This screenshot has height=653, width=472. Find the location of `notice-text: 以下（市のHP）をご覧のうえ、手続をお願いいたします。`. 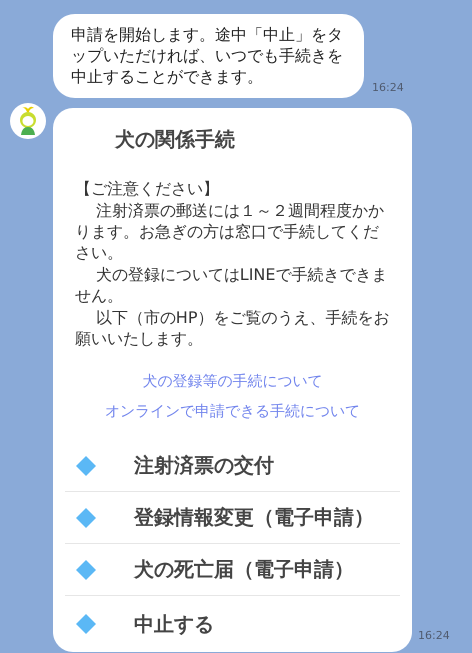

notice-text: 以下（市のHP）をご覧のうえ、手続をお願いいたします。 is located at coordinates (232, 328).